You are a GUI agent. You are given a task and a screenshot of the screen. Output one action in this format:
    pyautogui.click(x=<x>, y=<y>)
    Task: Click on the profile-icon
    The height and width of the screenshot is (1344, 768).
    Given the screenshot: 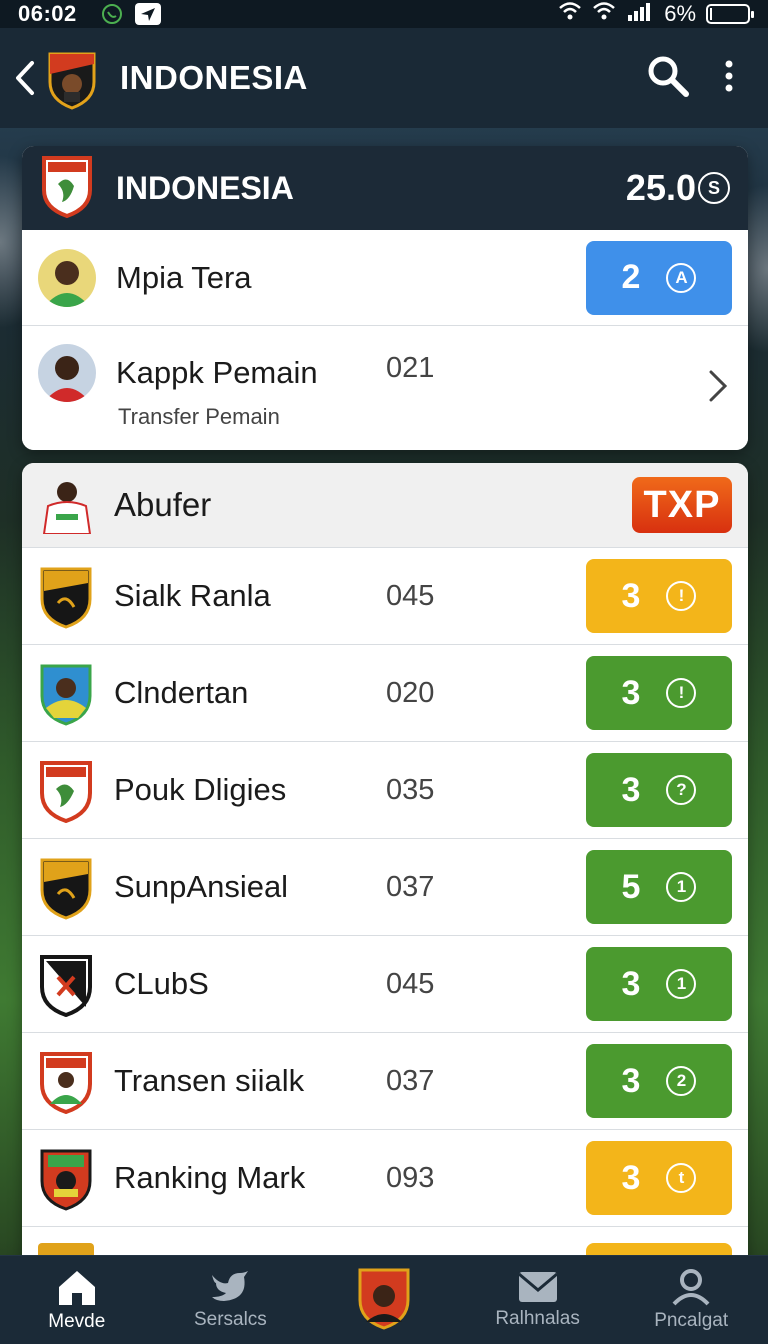 What is the action you would take?
    pyautogui.click(x=691, y=1287)
    